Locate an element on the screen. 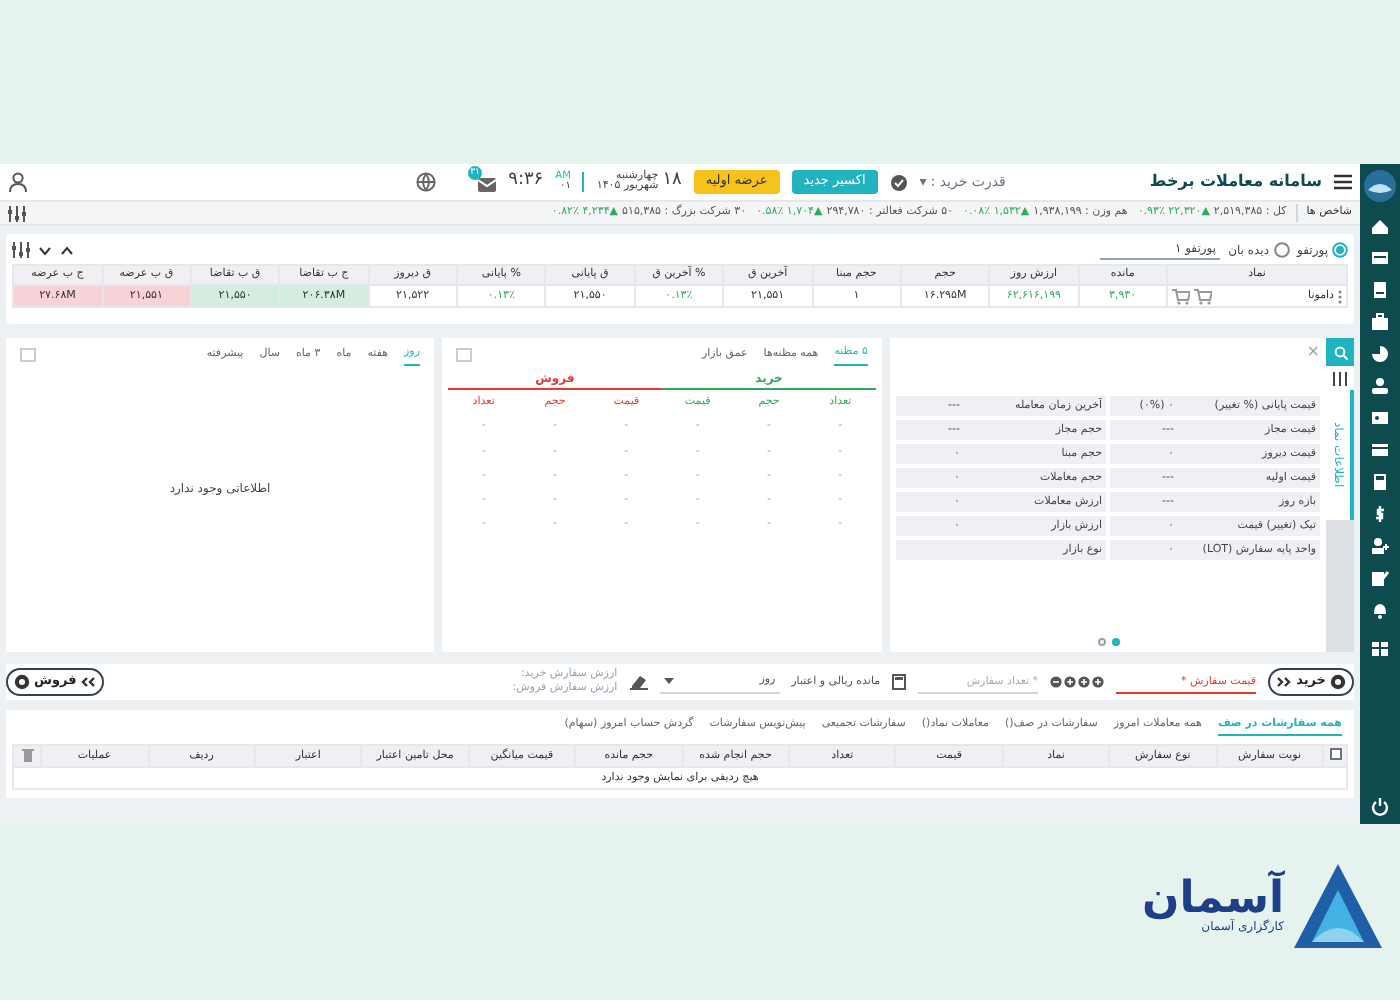 This screenshot has width=1400, height=1000. minus-circle-icon is located at coordinates (1056, 682).